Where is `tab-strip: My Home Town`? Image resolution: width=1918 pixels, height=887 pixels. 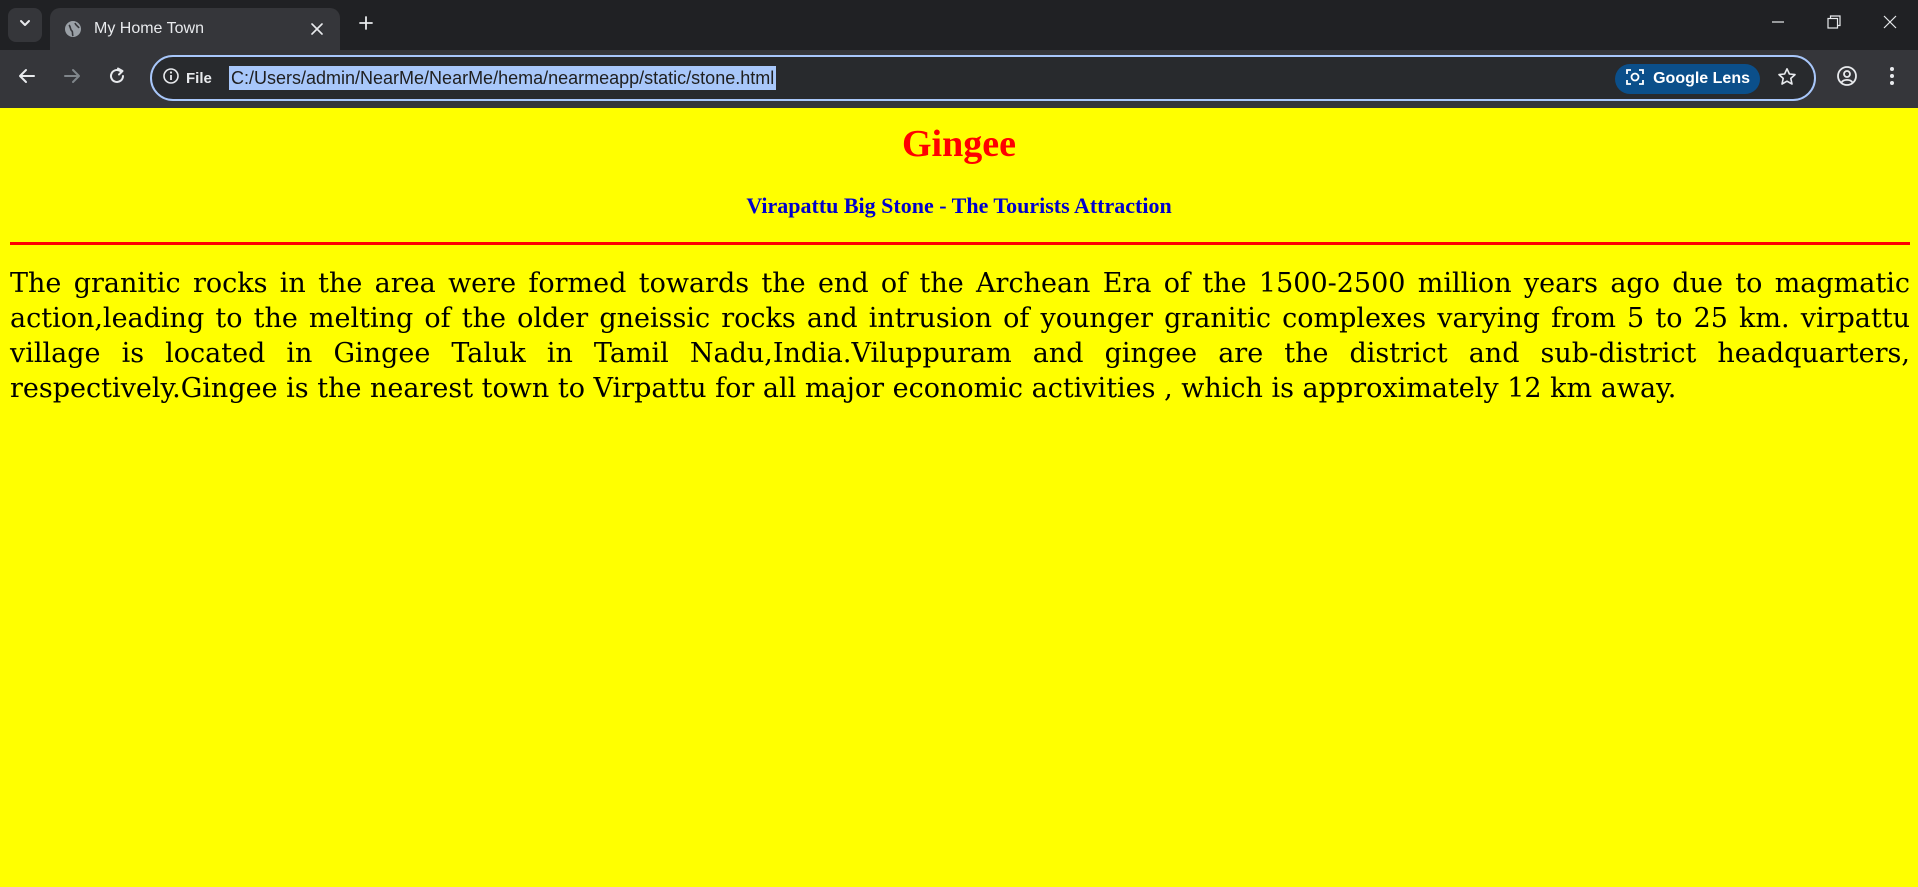
tab-strip: My Home Town is located at coordinates (959, 25).